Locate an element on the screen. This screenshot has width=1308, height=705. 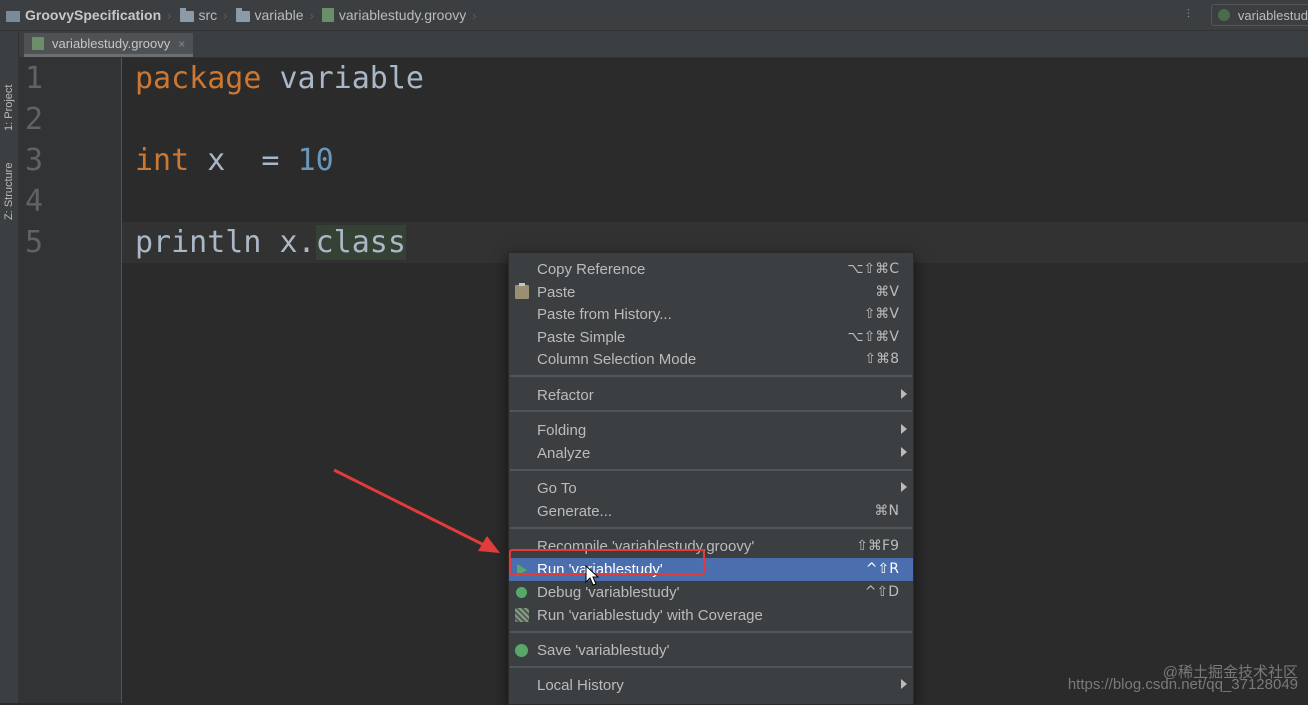
mouse-cursor-icon is located at coordinates (592, 575).